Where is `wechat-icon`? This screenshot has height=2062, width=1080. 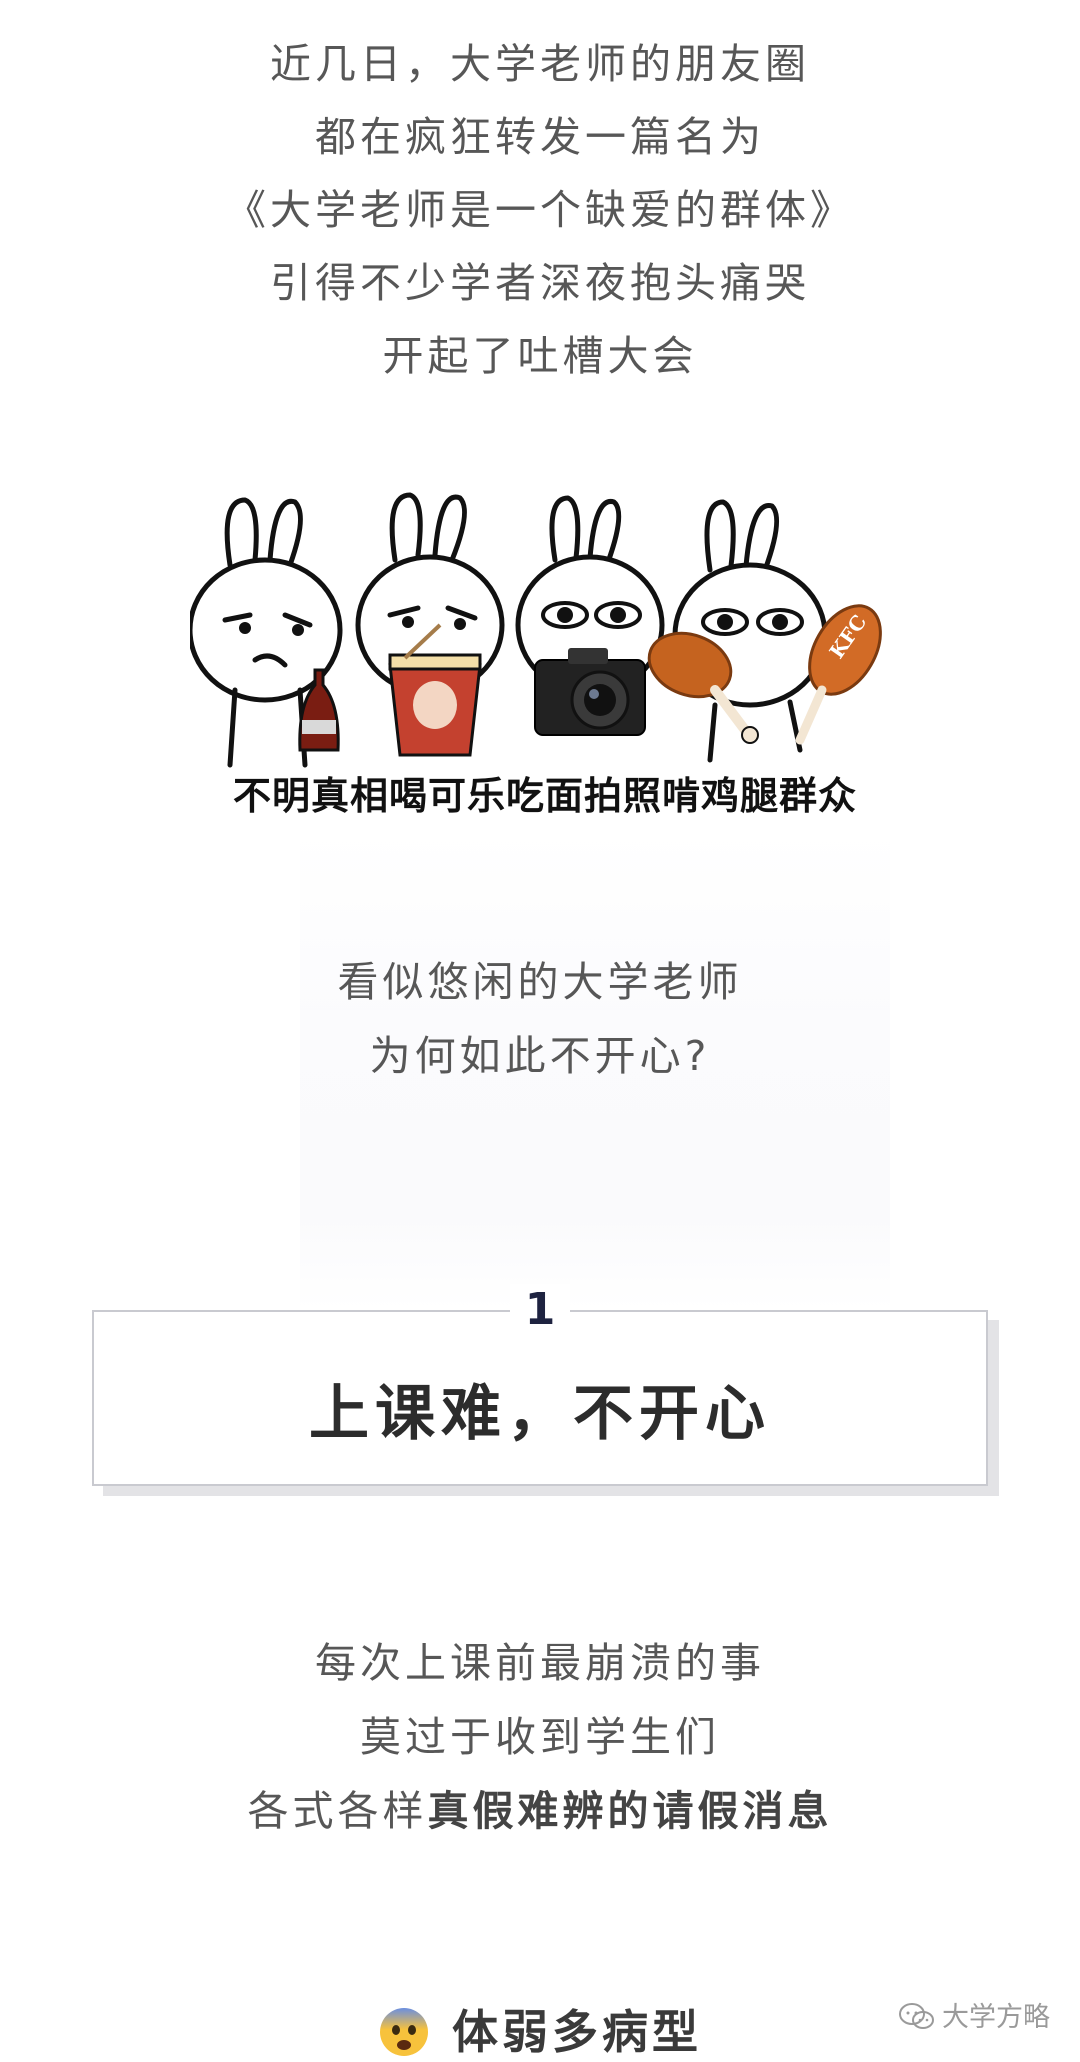 wechat-icon is located at coordinates (916, 2016).